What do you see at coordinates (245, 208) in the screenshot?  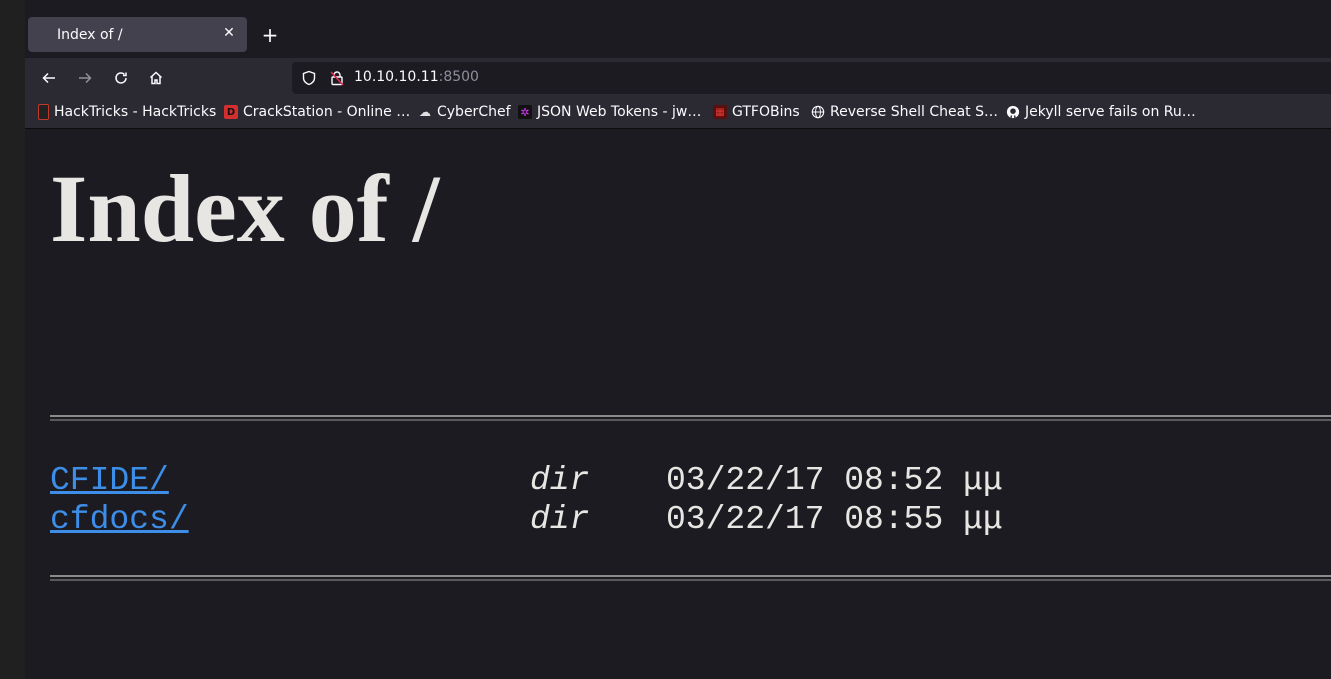 I see `page-heading: Index of /` at bounding box center [245, 208].